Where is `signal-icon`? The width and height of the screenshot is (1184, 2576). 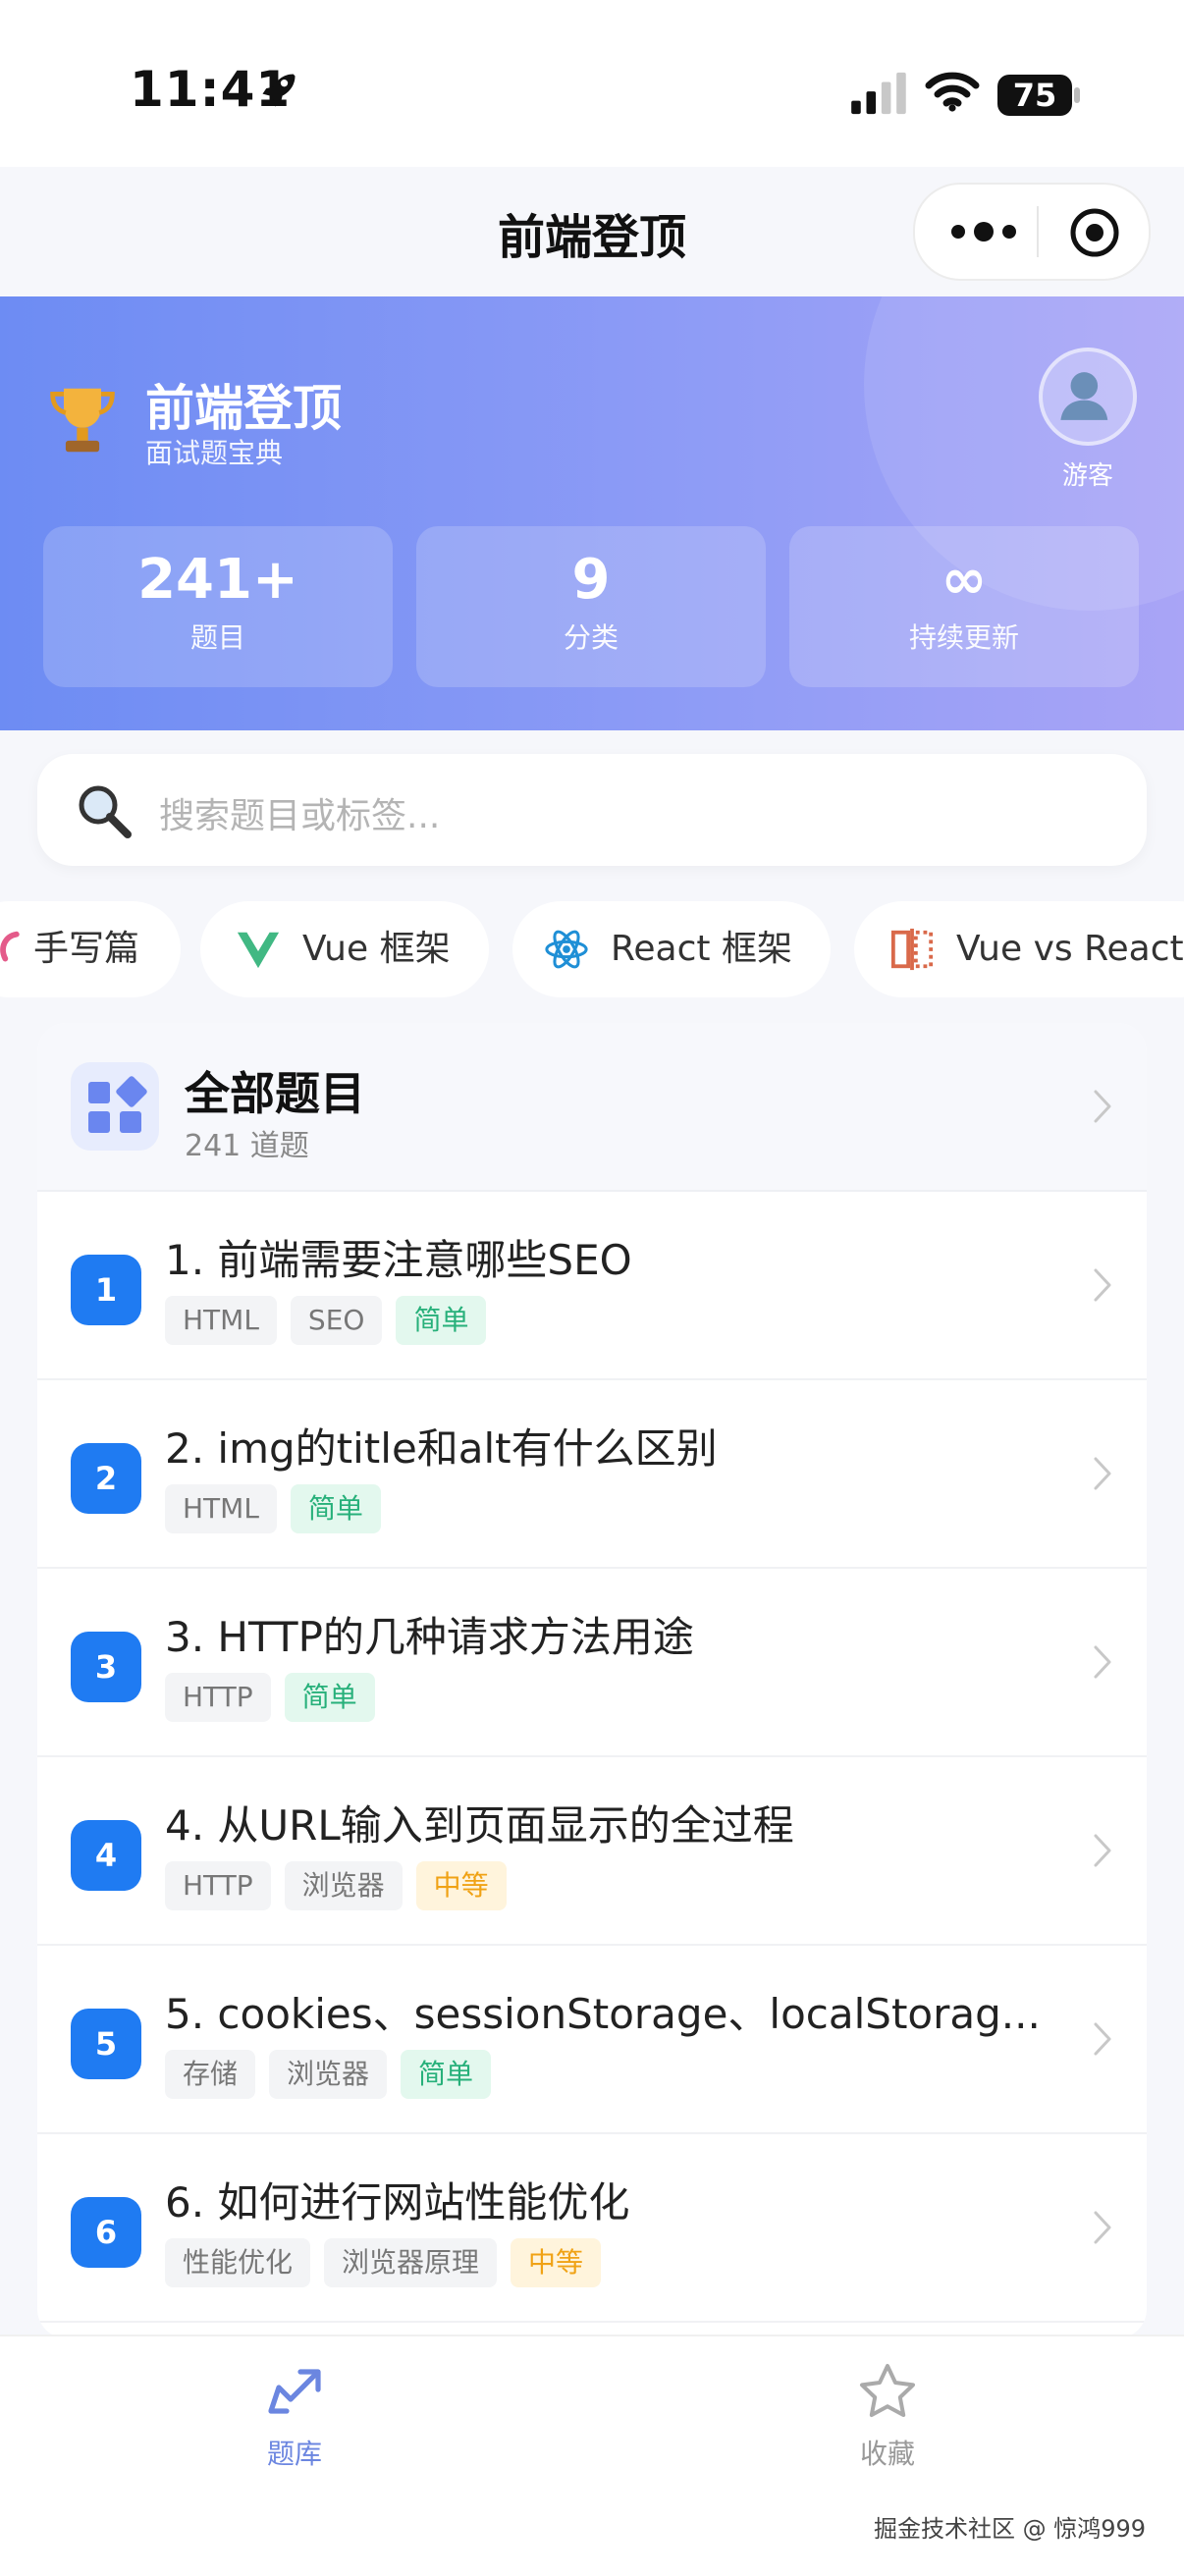
signal-icon is located at coordinates (878, 93).